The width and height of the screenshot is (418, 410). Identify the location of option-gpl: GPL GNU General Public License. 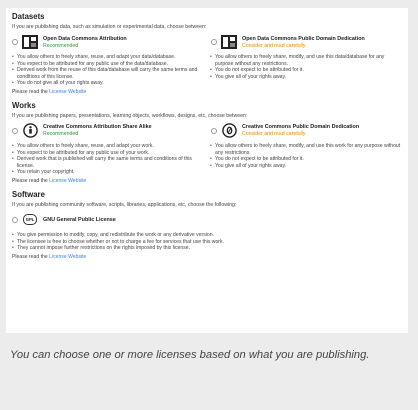
(110, 220).